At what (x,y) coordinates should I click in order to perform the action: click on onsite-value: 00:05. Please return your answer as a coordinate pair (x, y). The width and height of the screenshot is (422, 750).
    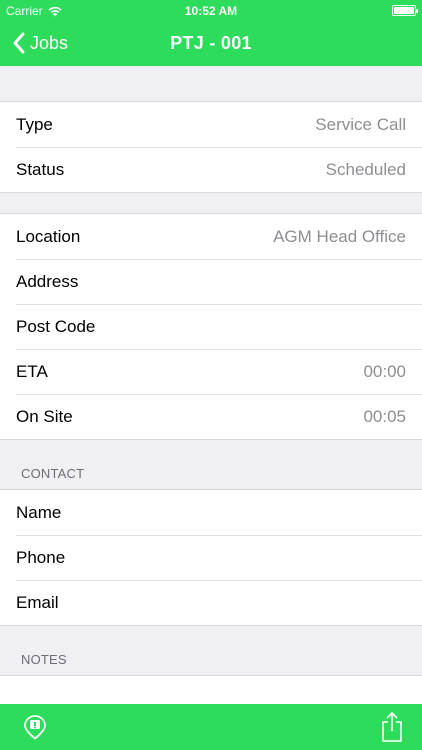
    Looking at the image, I should click on (384, 416).